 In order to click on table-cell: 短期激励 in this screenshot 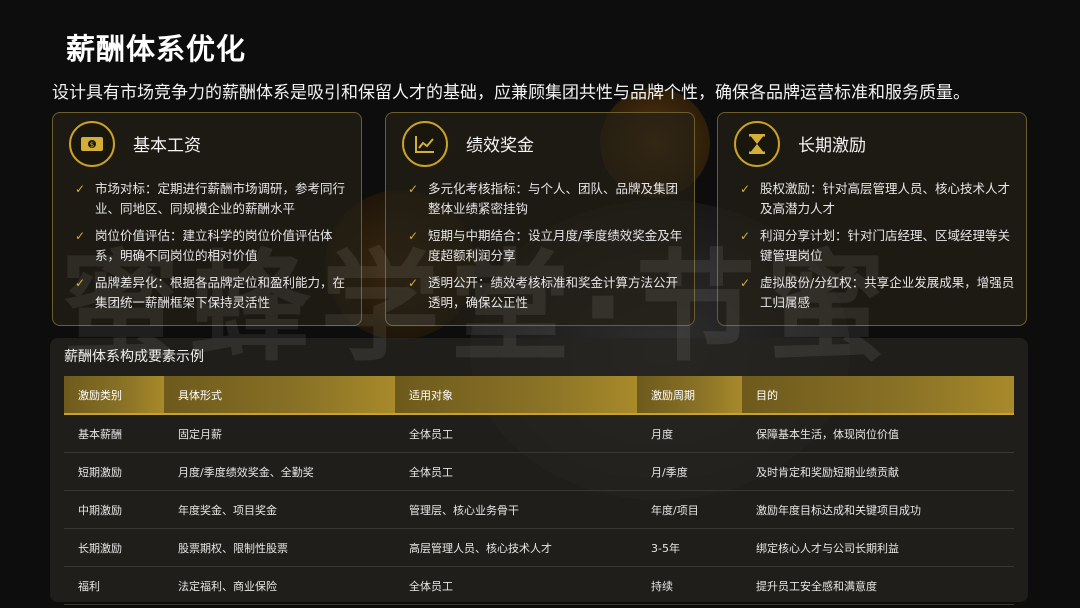, I will do `click(114, 471)`.